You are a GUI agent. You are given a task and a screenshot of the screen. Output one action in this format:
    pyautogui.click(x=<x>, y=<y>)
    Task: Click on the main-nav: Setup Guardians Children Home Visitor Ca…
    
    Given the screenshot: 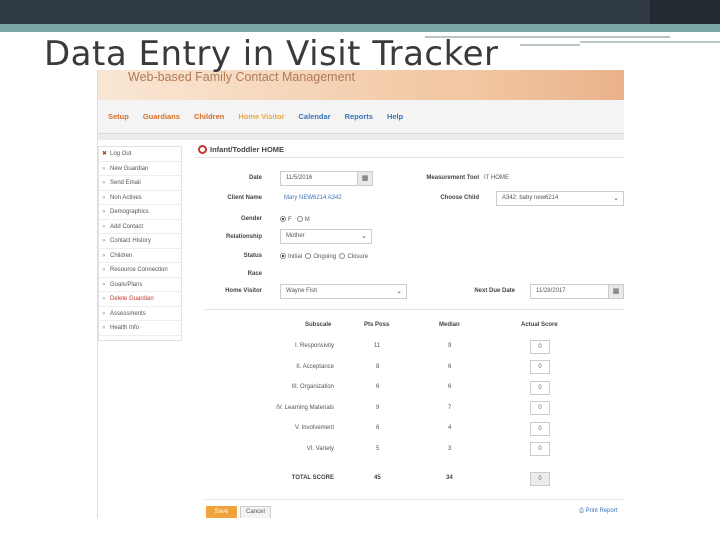 What is the action you would take?
    pyautogui.click(x=361, y=117)
    